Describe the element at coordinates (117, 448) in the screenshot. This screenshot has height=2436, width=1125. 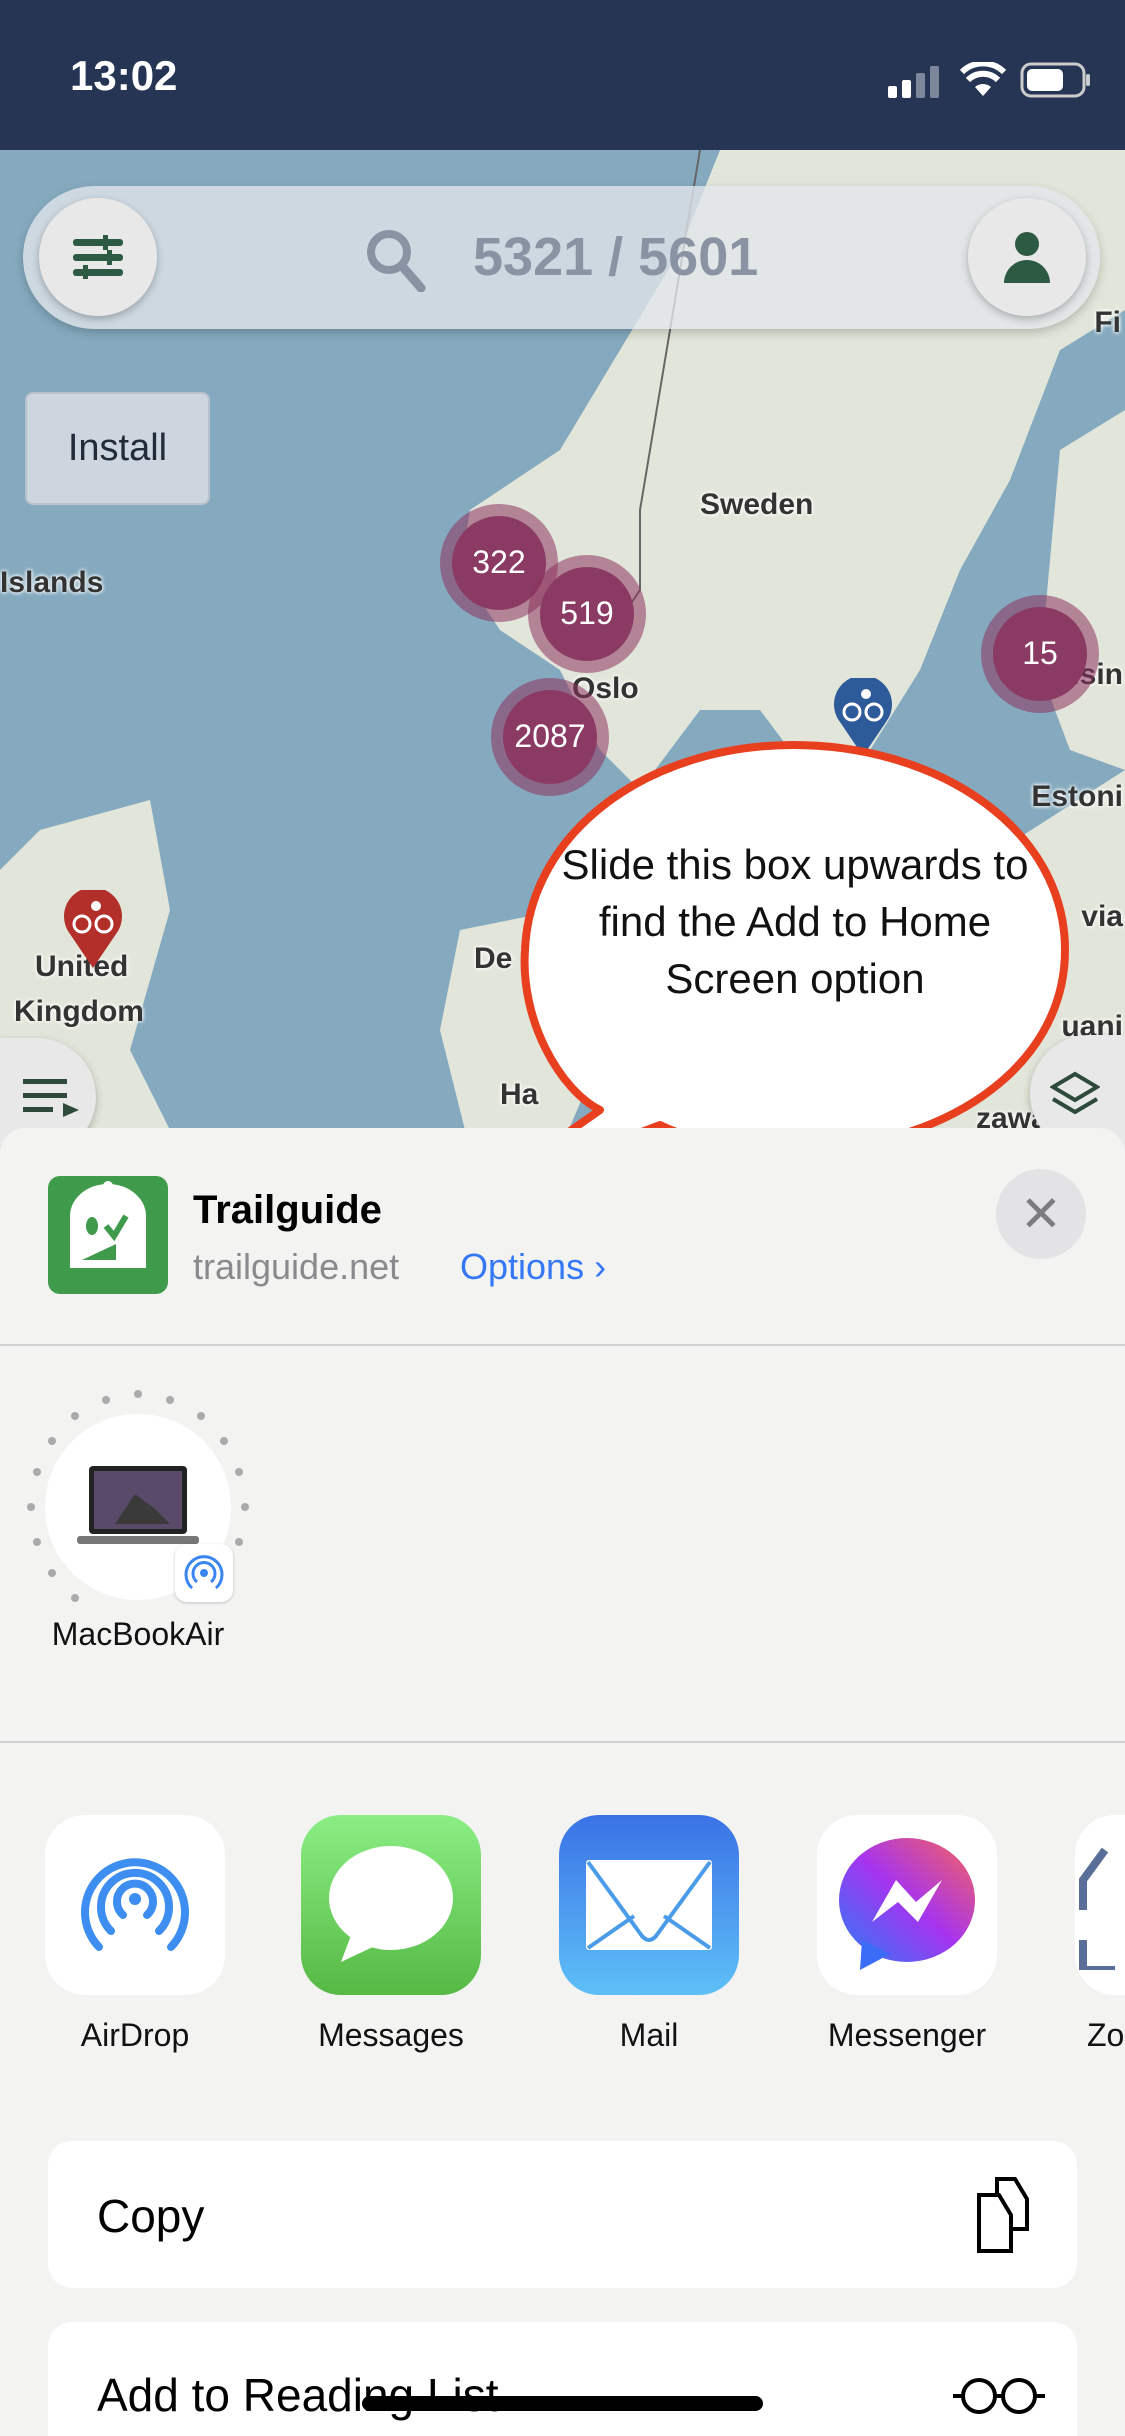
I see `install-button: Install` at that location.